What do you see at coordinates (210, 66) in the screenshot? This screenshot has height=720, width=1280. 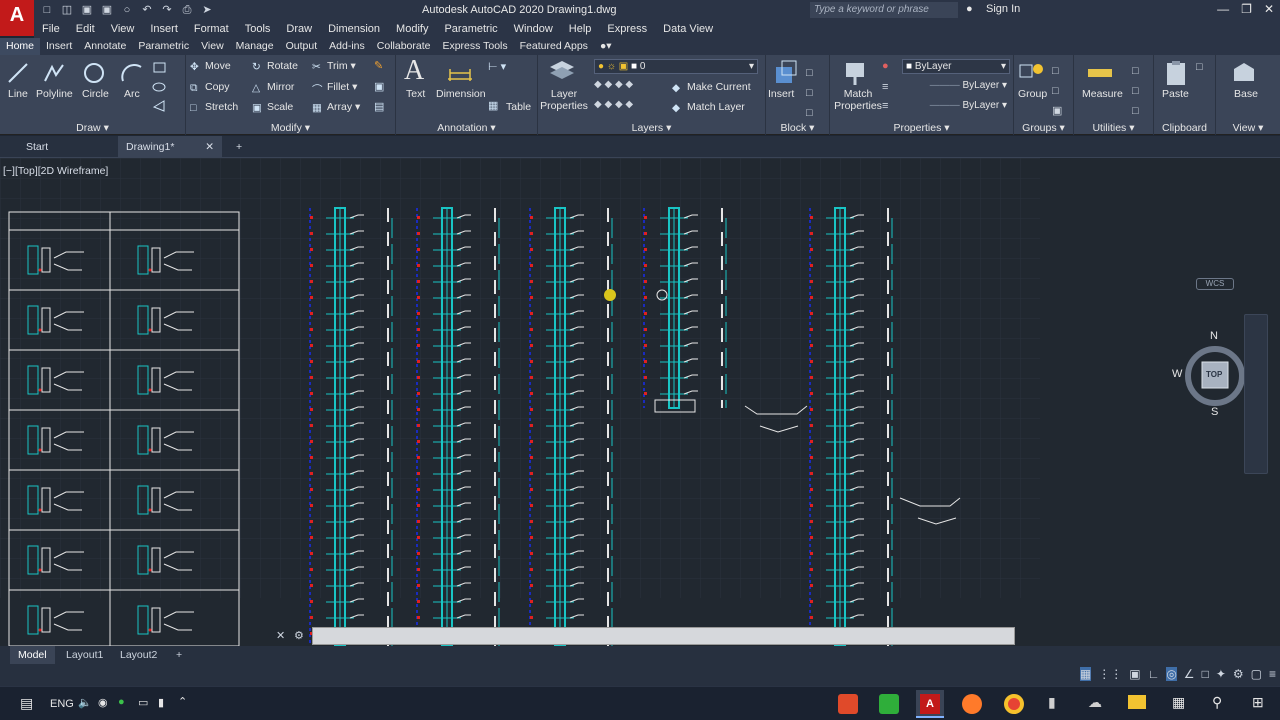 I see `move-button: ✥ Move` at bounding box center [210, 66].